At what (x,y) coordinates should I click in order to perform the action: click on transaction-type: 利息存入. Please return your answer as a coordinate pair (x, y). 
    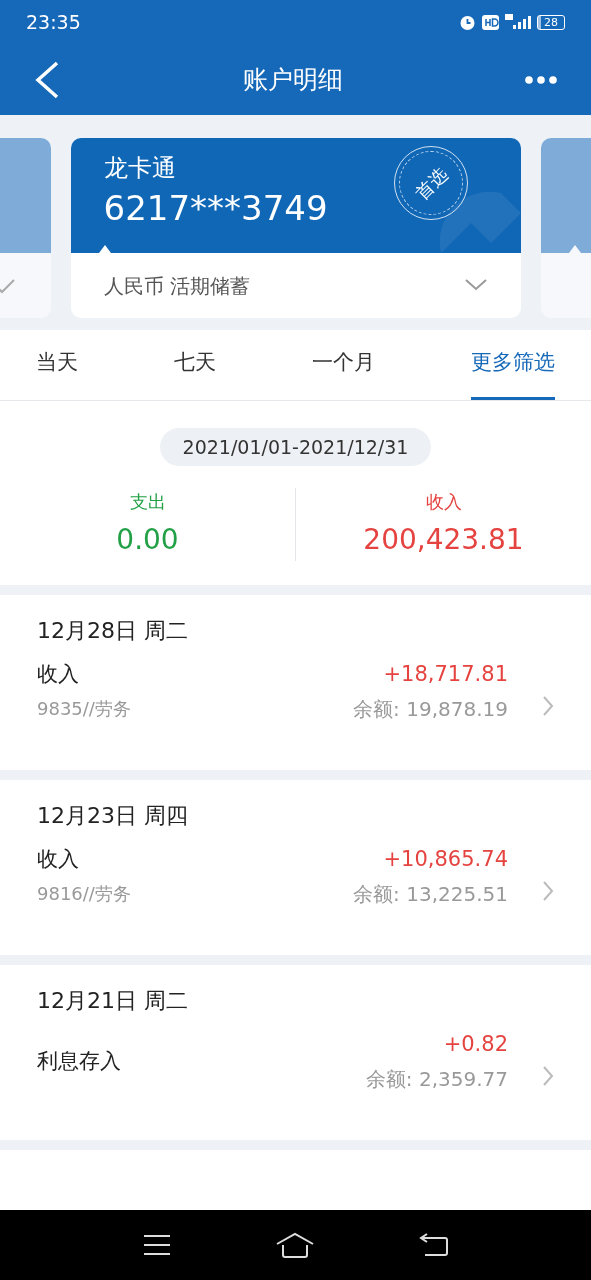
    Looking at the image, I should click on (79, 1061).